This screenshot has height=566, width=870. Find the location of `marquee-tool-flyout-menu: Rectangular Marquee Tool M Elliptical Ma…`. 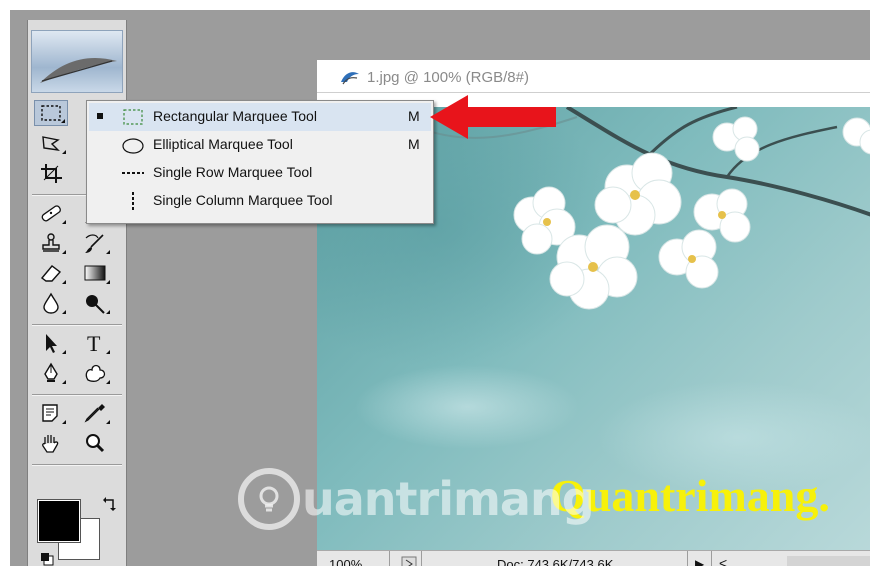

marquee-tool-flyout-menu: Rectangular Marquee Tool M Elliptical Ma… is located at coordinates (260, 162).